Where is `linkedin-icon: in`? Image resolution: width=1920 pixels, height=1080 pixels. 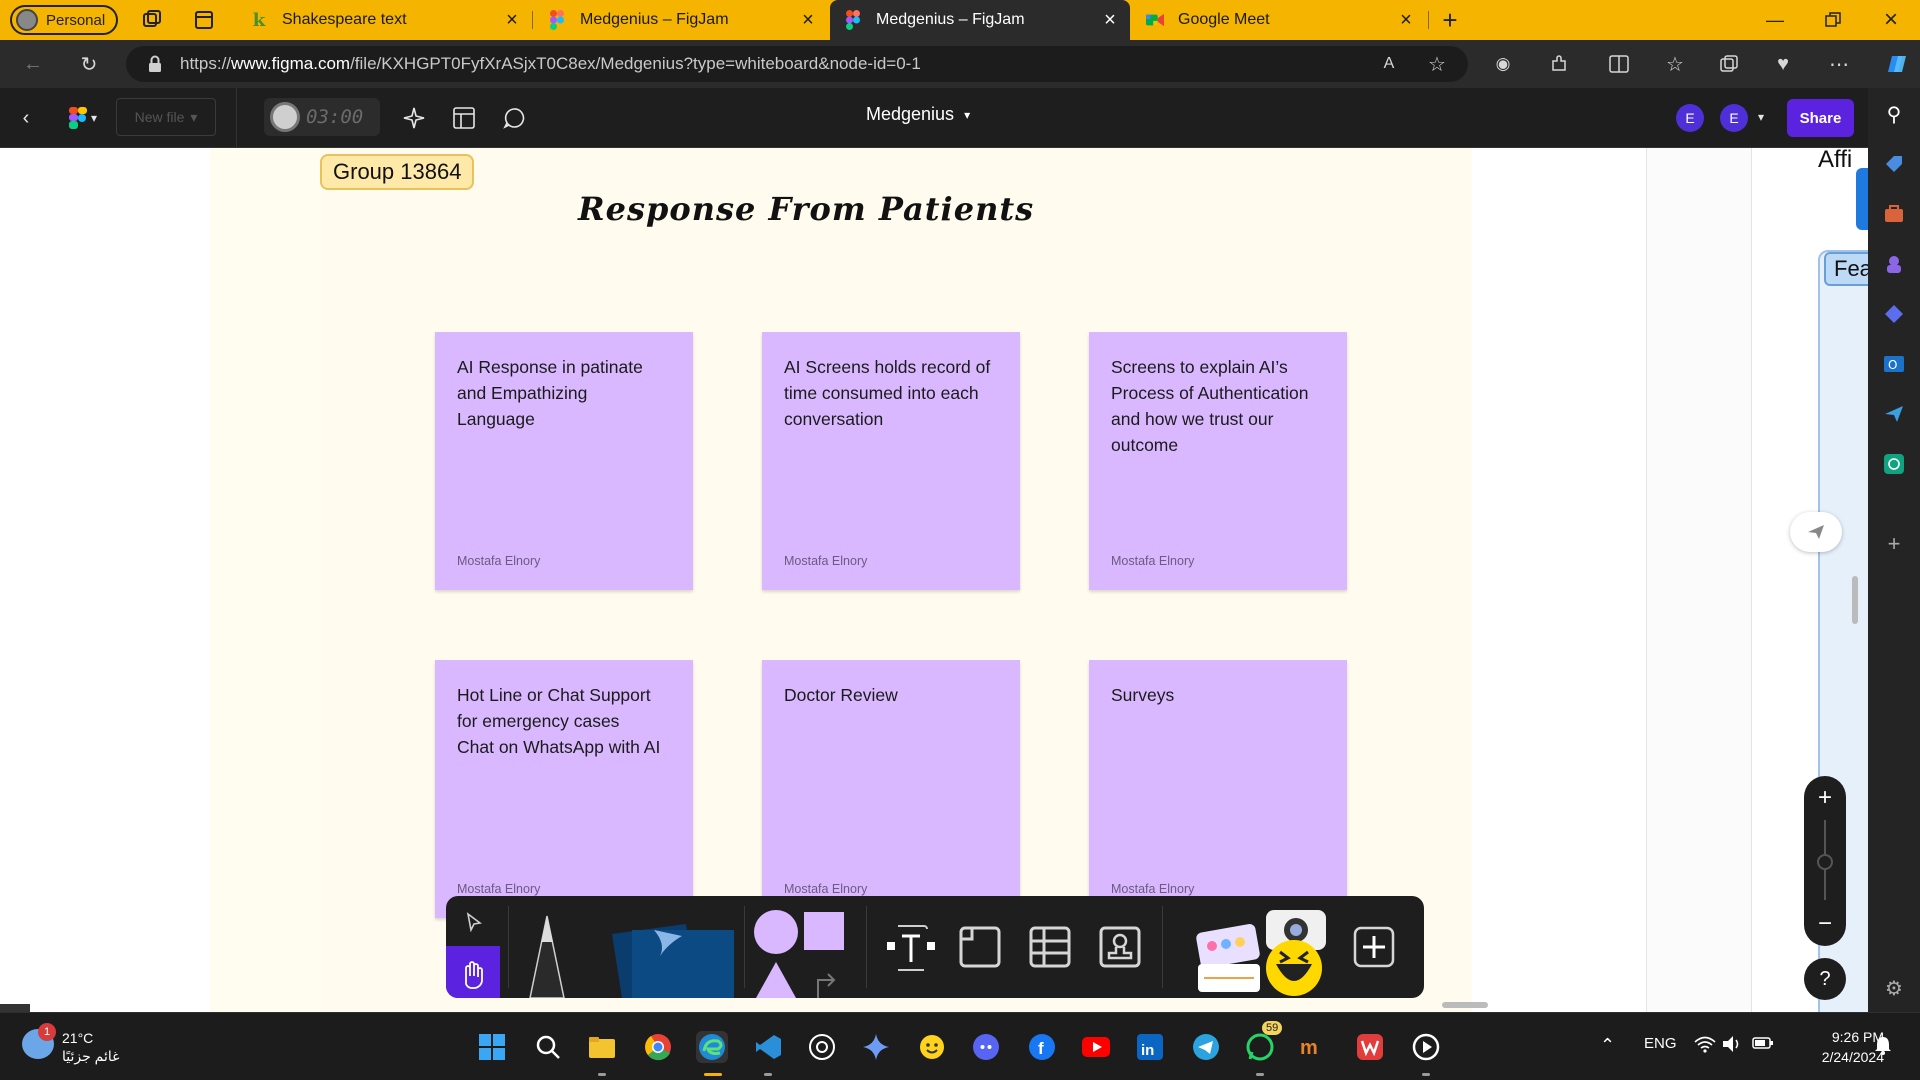
linkedin-icon: in is located at coordinates (1150, 1047).